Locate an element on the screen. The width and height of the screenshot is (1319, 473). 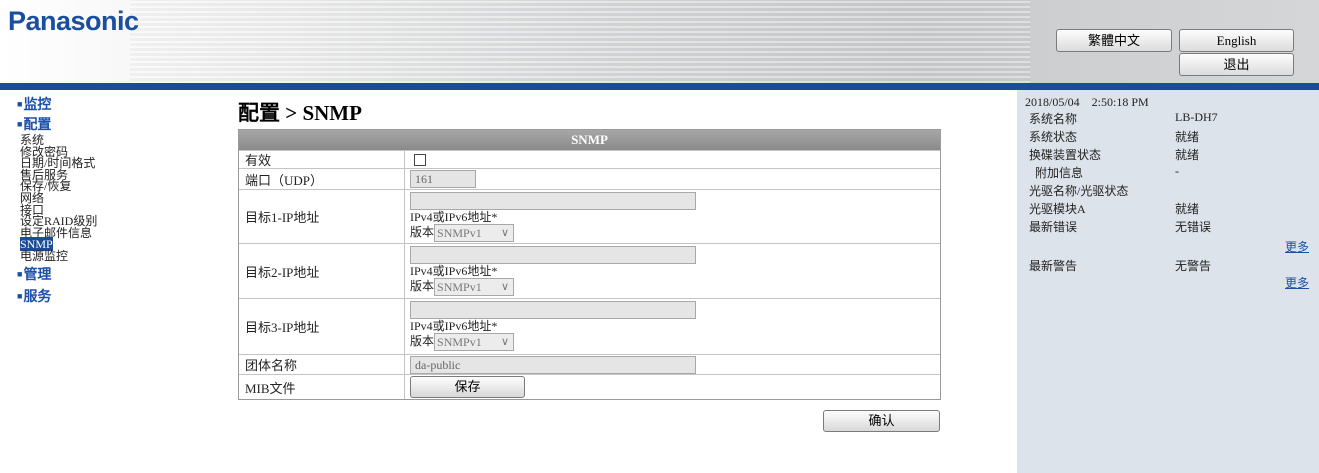
status-row-drive-module-a: 光驱模块A 就绪 is located at coordinates (1154, 208).